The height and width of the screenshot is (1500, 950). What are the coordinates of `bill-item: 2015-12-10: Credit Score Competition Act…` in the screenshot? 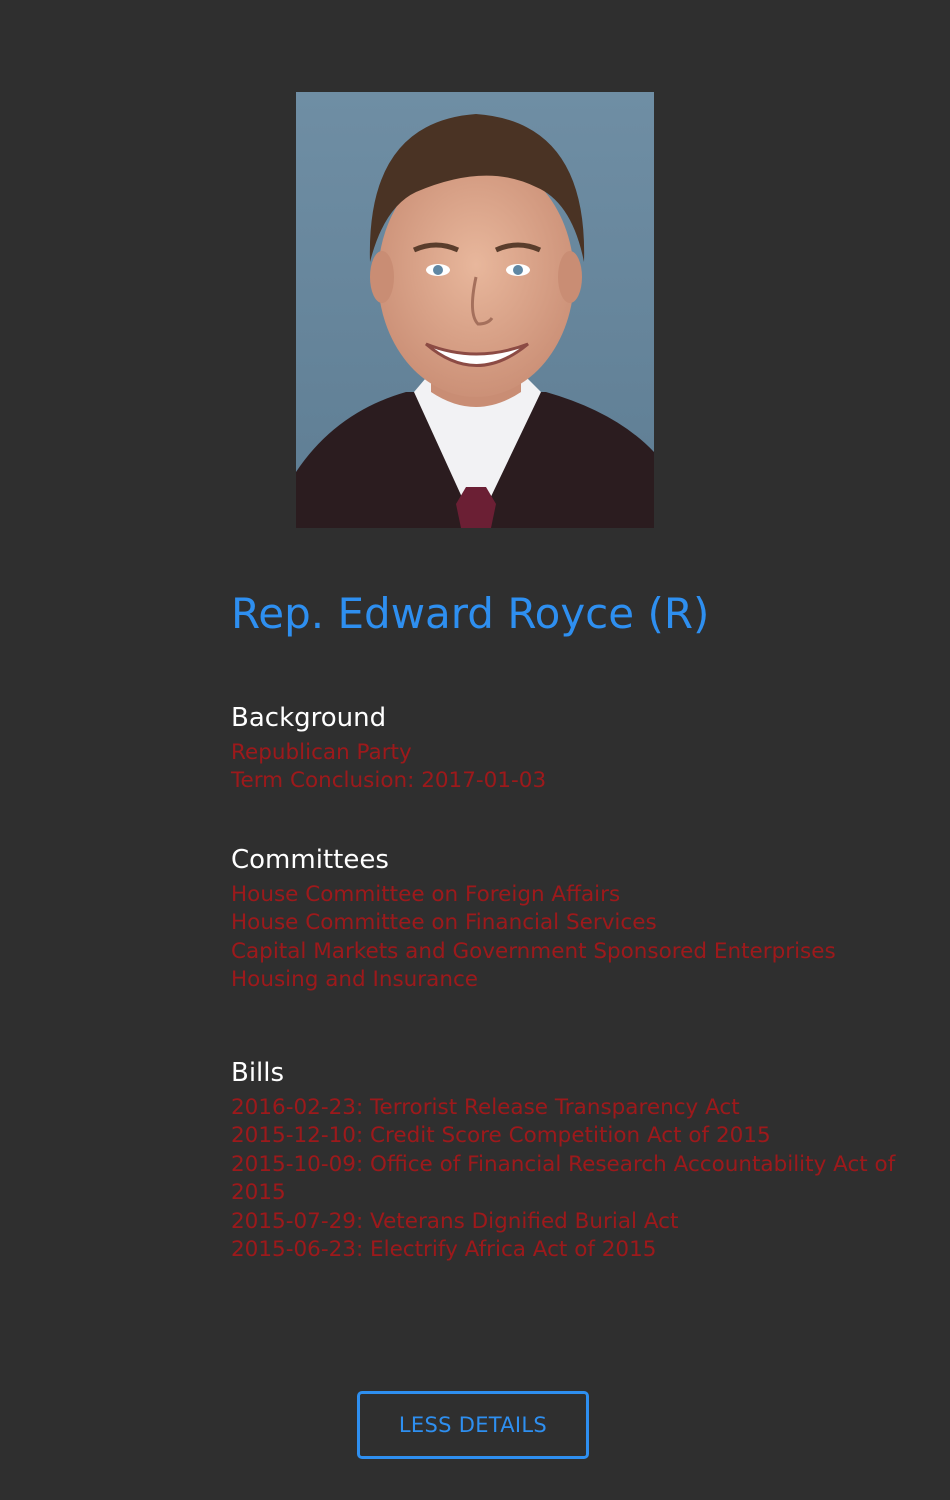 It's located at (501, 1136).